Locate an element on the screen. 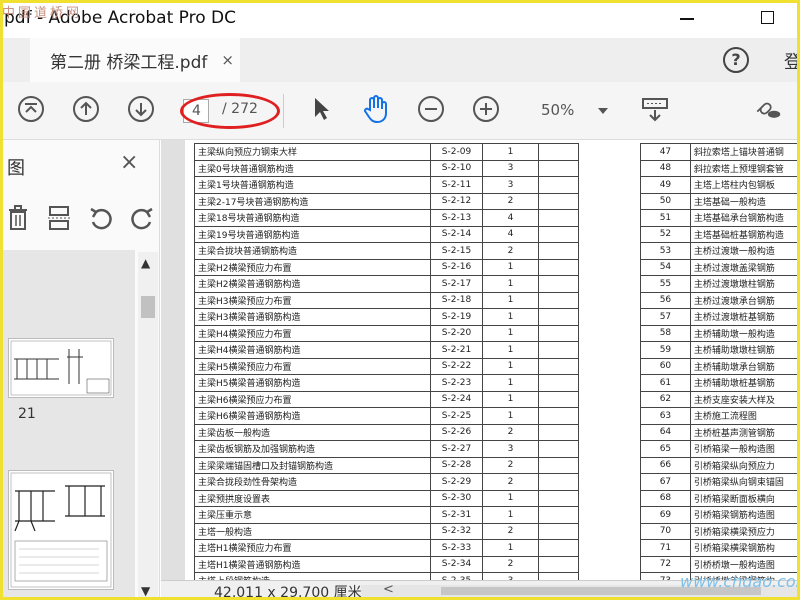 The width and height of the screenshot is (800, 602). table-cell: 主梁H5横梁预应力布置 is located at coordinates (312, 366).